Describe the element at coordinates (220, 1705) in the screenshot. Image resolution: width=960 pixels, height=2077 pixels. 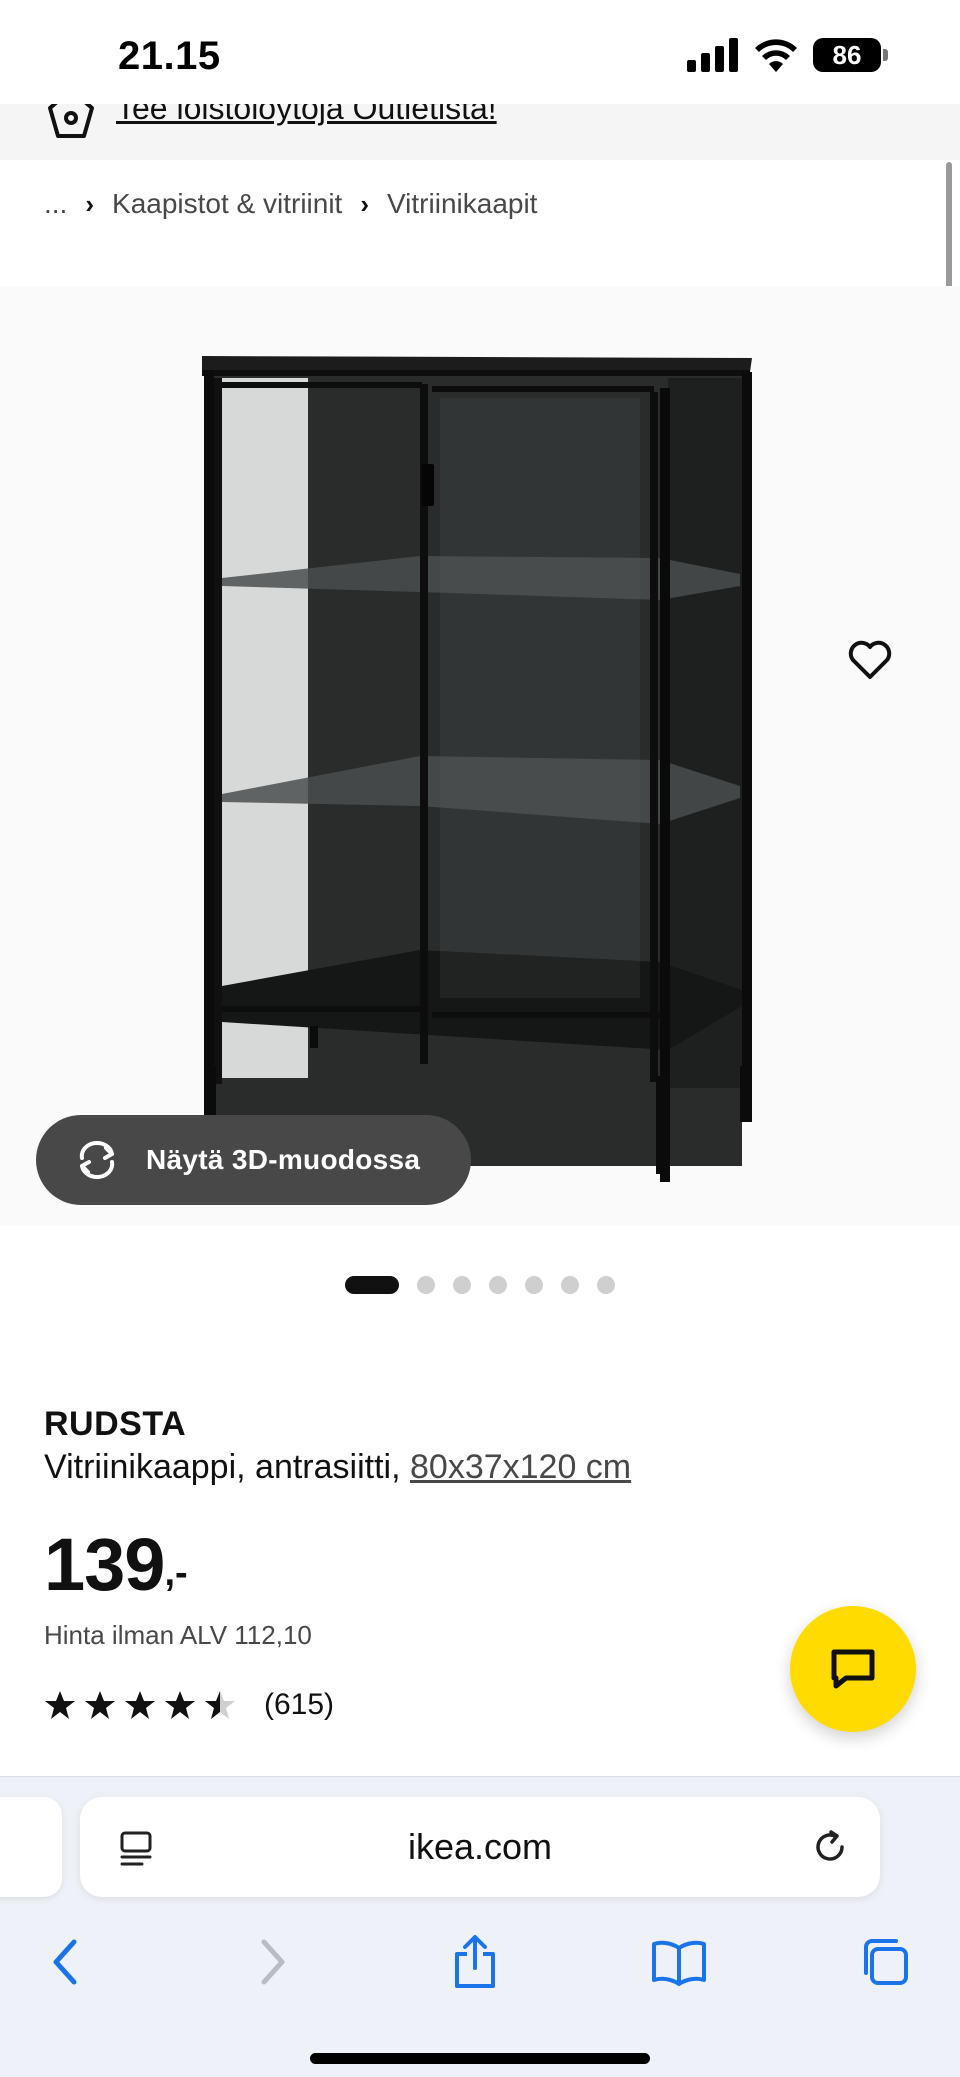
I see `half-star-icon` at that location.